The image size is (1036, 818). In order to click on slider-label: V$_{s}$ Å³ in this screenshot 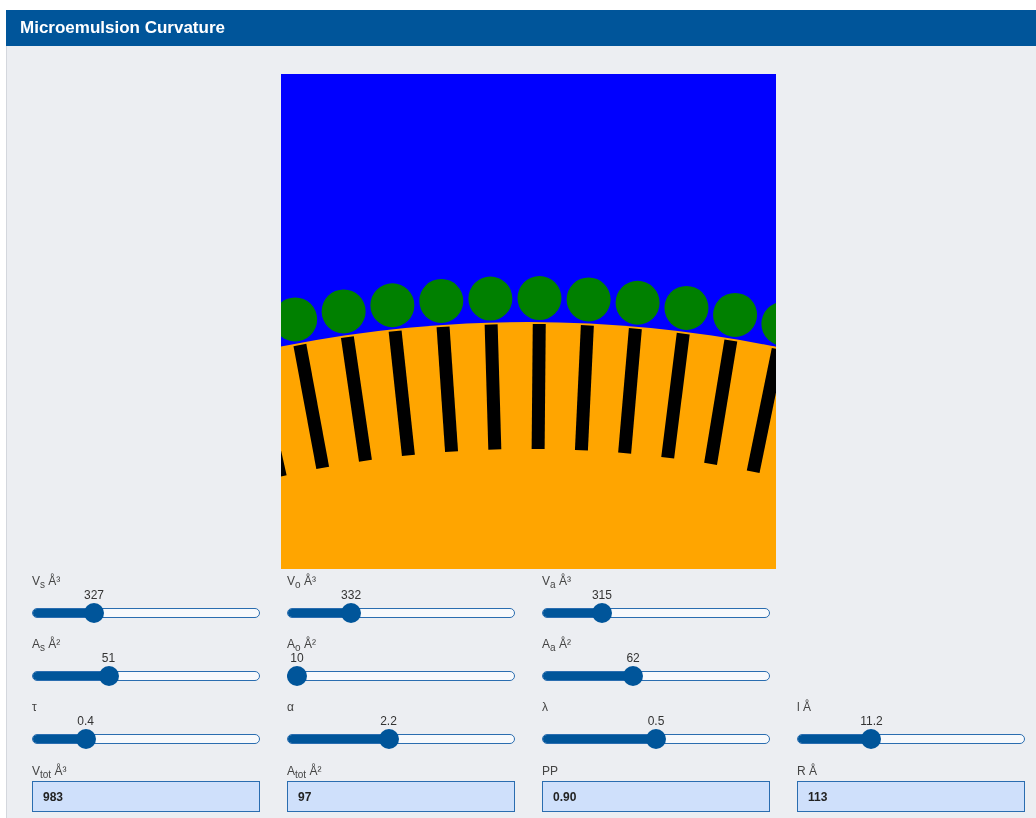, I will do `click(47, 581)`.